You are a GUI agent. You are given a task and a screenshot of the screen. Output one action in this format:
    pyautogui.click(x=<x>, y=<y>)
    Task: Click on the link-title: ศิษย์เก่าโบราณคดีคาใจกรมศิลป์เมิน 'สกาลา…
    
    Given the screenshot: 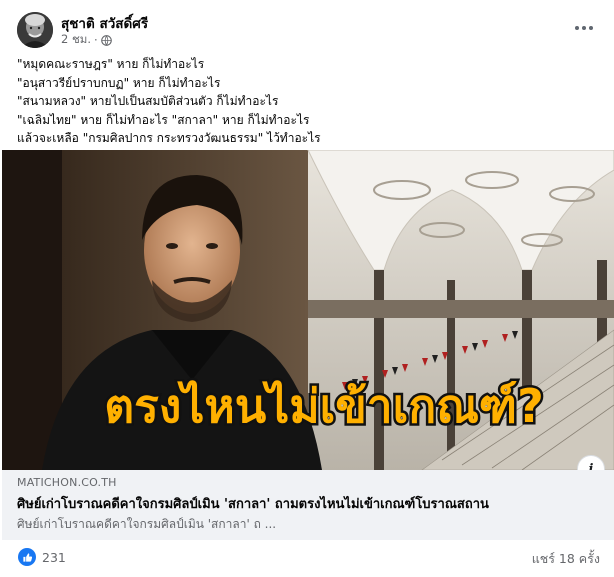 What is the action you would take?
    pyautogui.click(x=309, y=503)
    